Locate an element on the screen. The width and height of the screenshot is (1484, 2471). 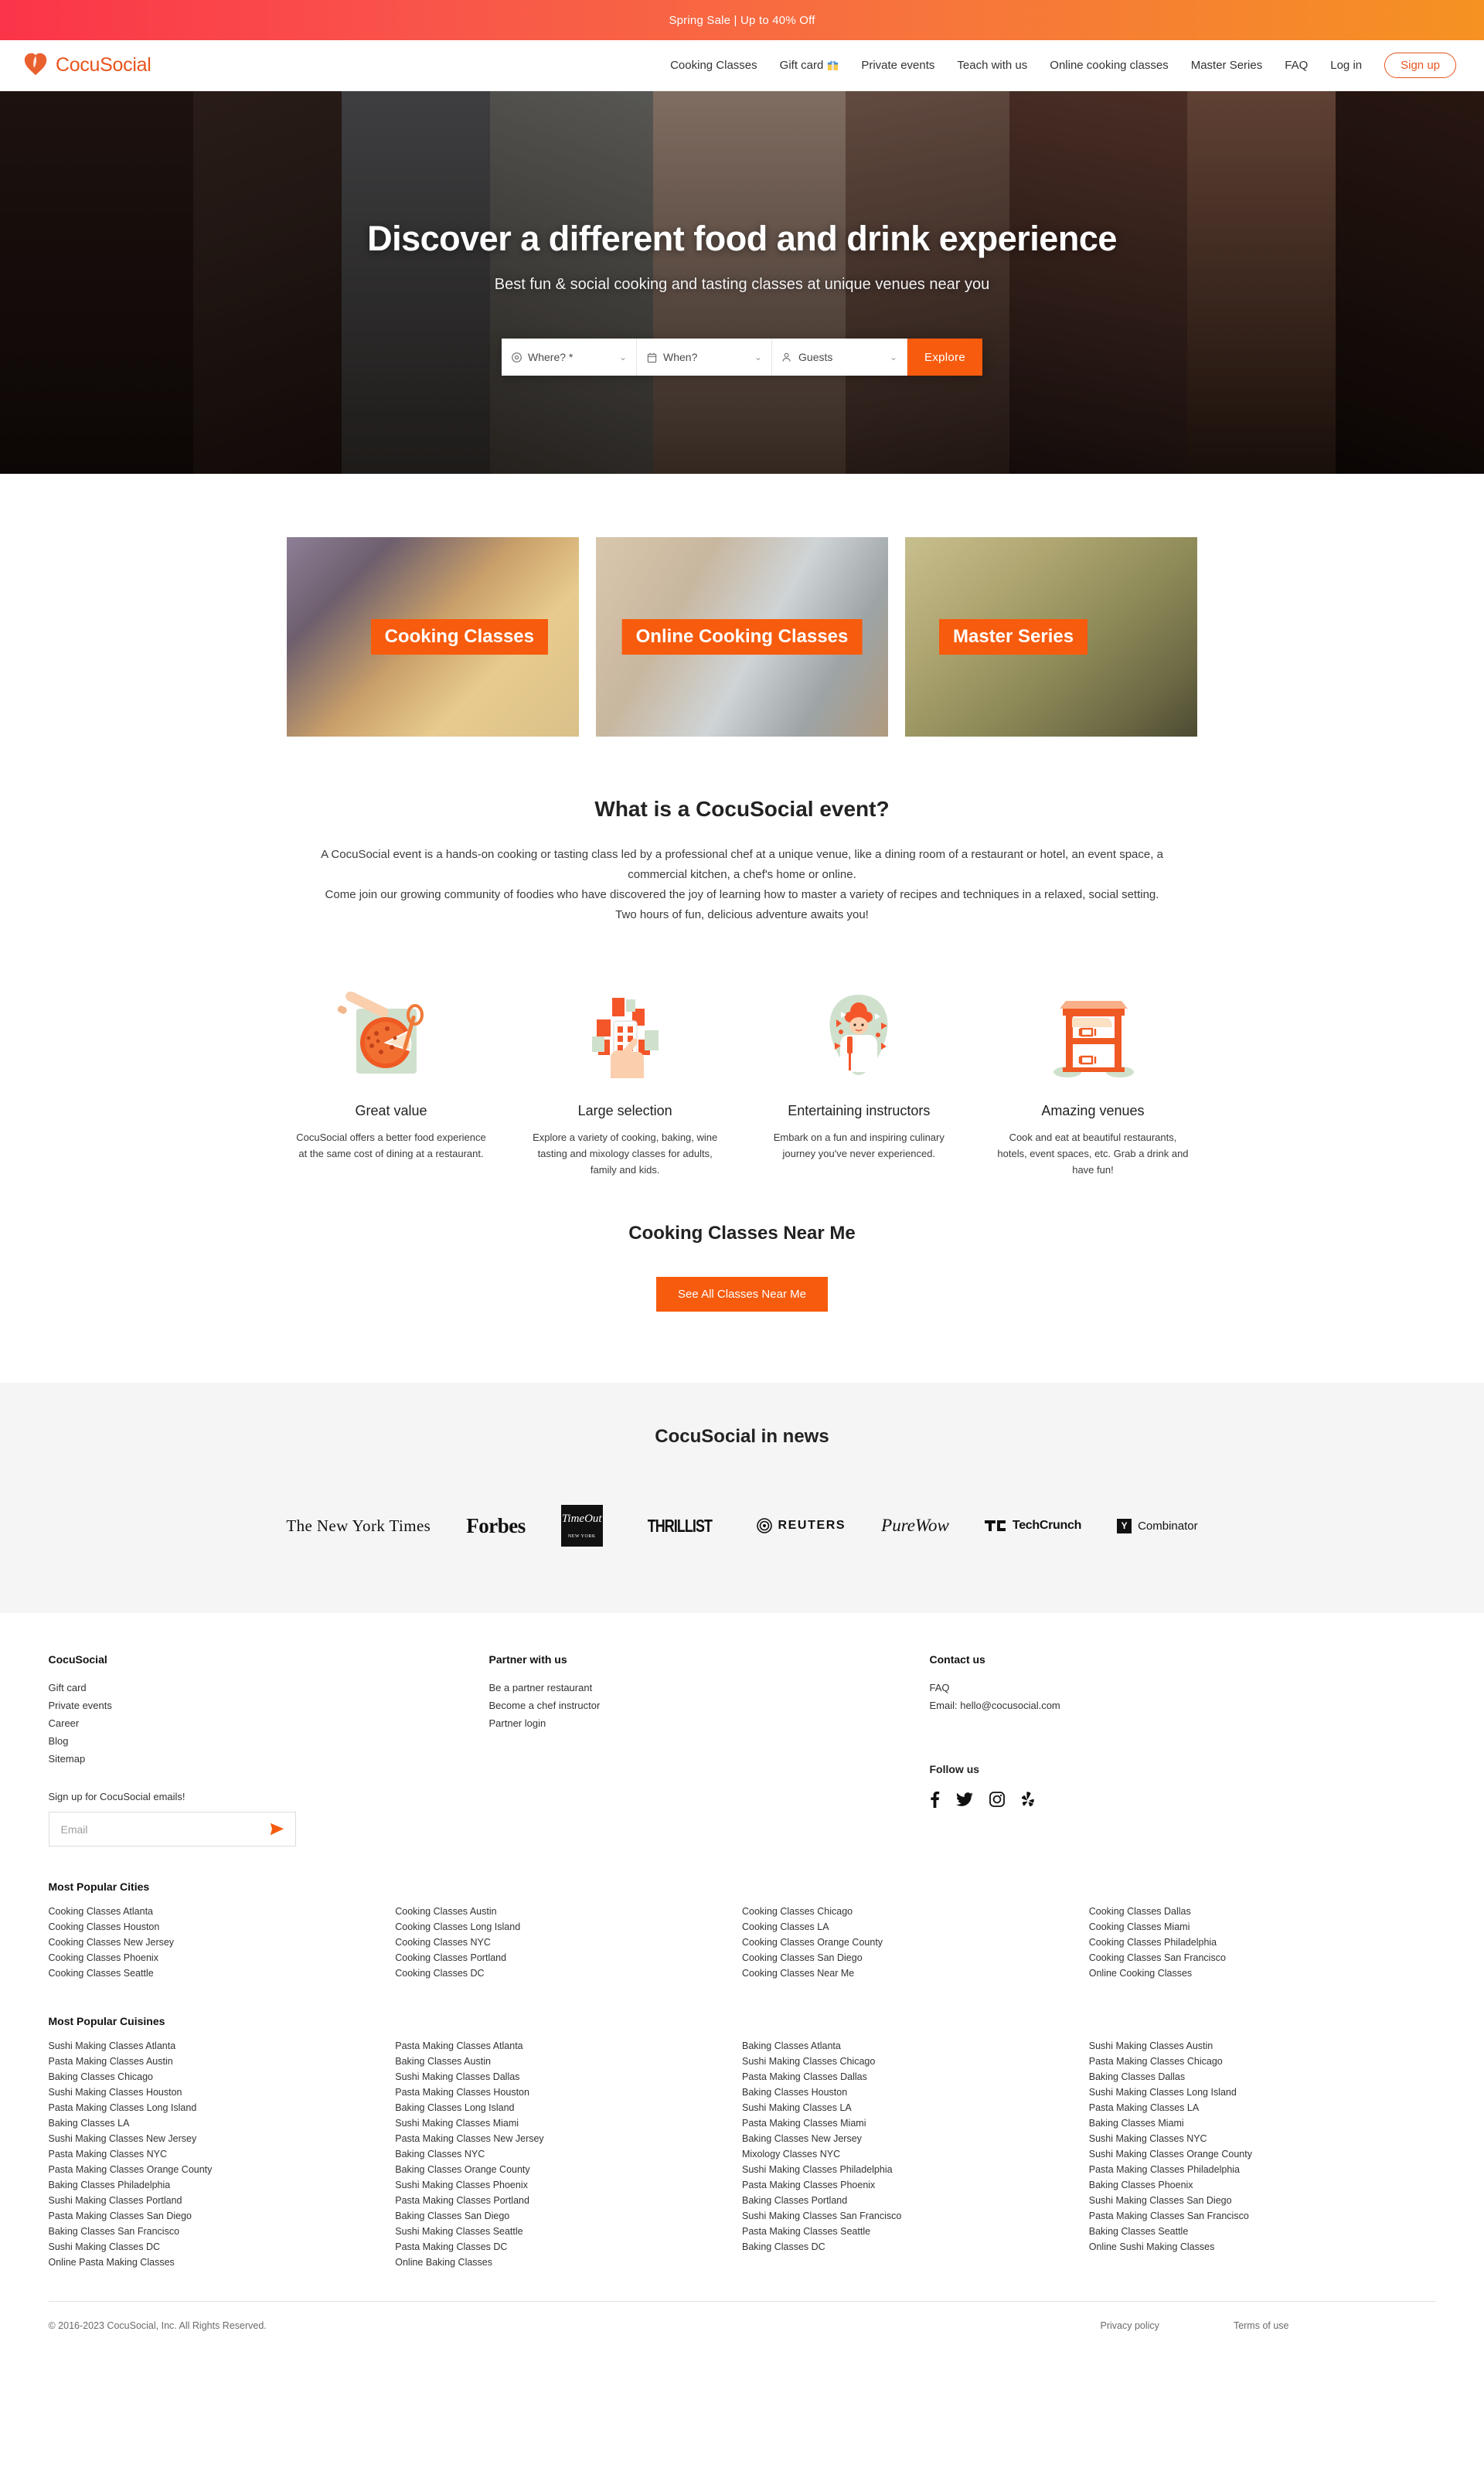
cuisine-link: Sushi Making Classes DC is located at coordinates (222, 2247).